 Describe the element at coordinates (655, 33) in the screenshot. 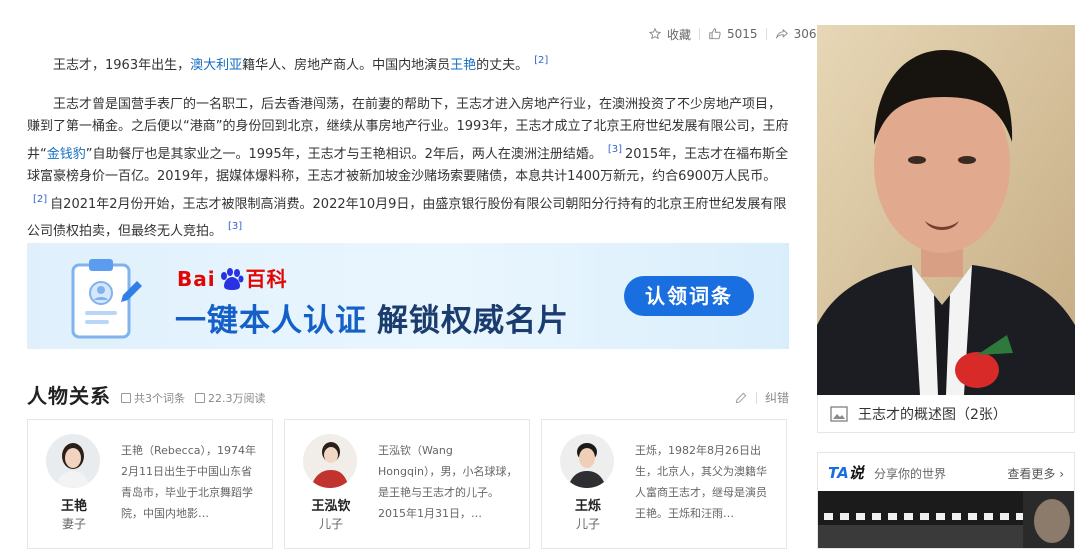

I see `star-icon` at that location.